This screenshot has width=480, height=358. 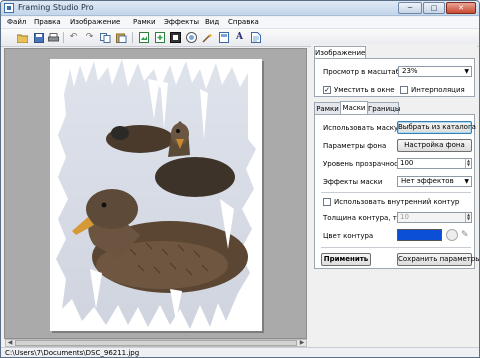 What do you see at coordinates (461, 8) in the screenshot?
I see `close-button: ✕` at bounding box center [461, 8].